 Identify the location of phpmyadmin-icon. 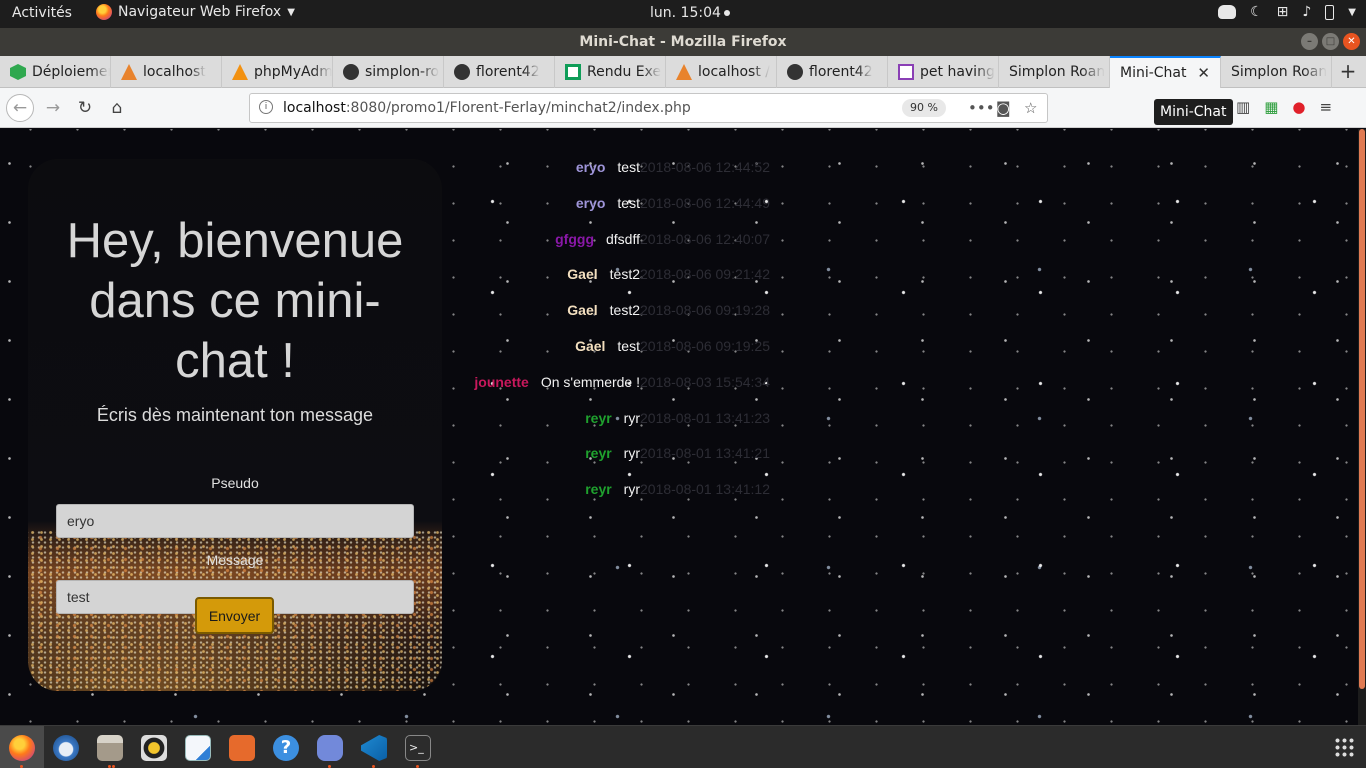
(240, 72).